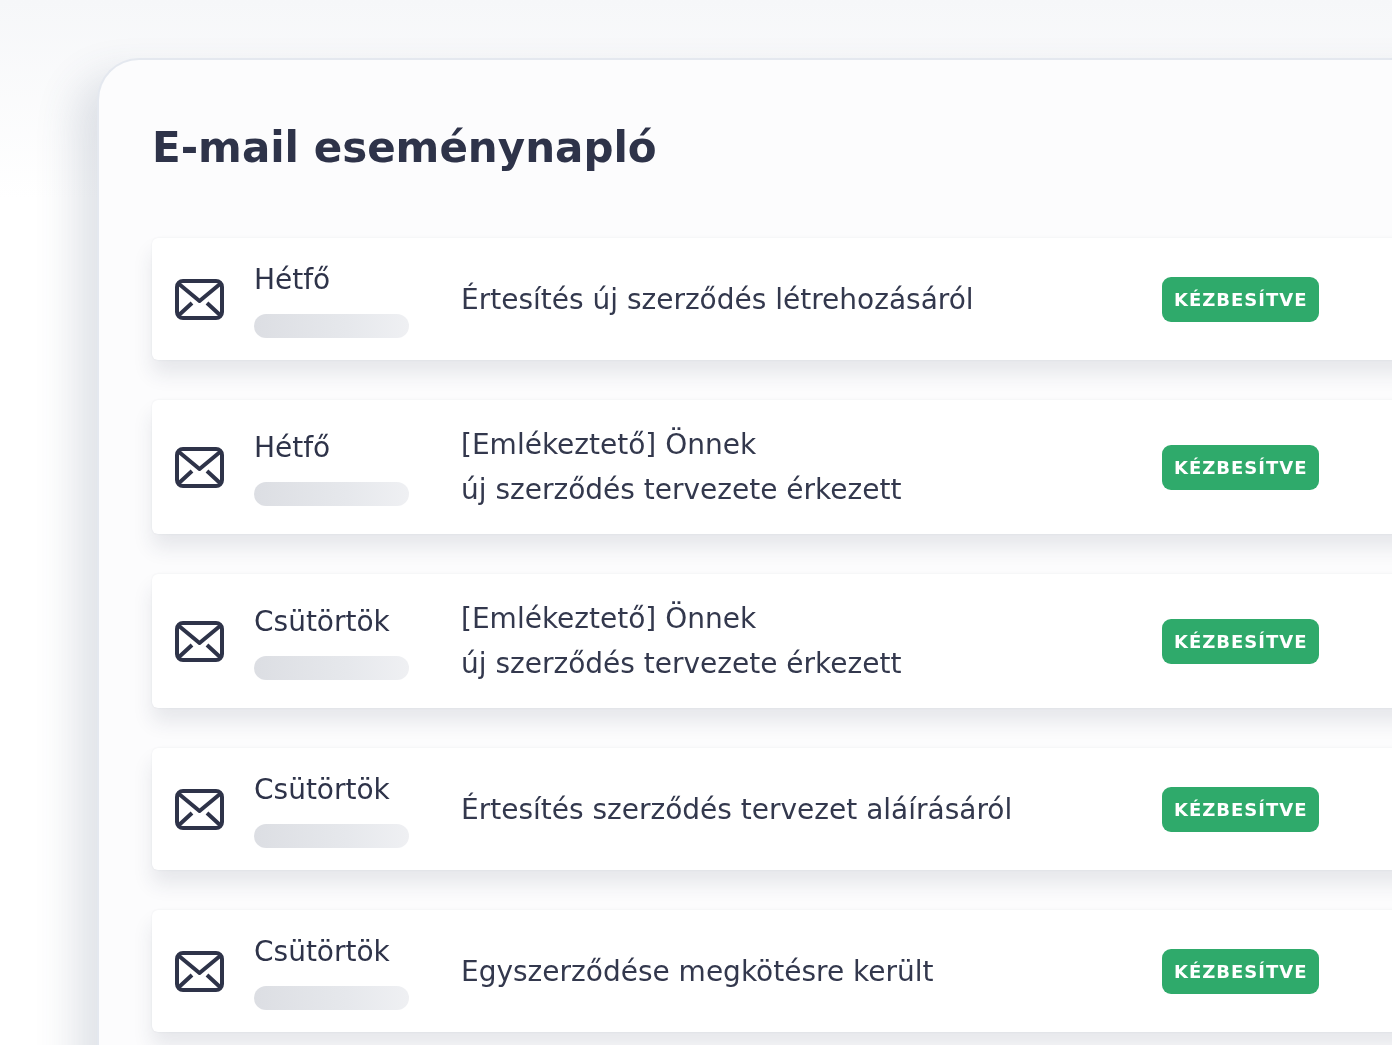 The height and width of the screenshot is (1045, 1392). I want to click on event-subject: Értesítés szerződés tervezet aláírásáról, so click(737, 809).